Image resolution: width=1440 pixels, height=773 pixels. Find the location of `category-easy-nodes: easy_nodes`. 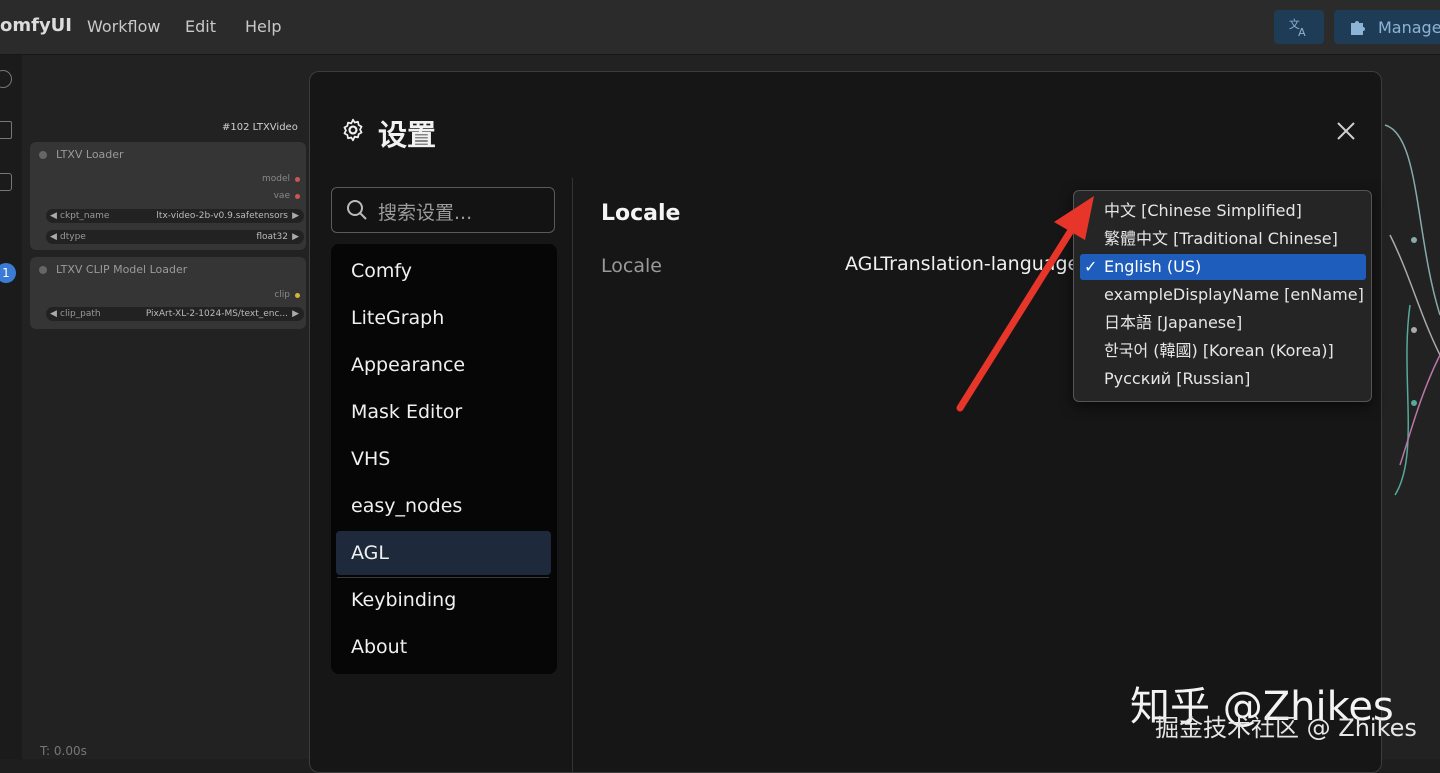

category-easy-nodes: easy_nodes is located at coordinates (443, 506).